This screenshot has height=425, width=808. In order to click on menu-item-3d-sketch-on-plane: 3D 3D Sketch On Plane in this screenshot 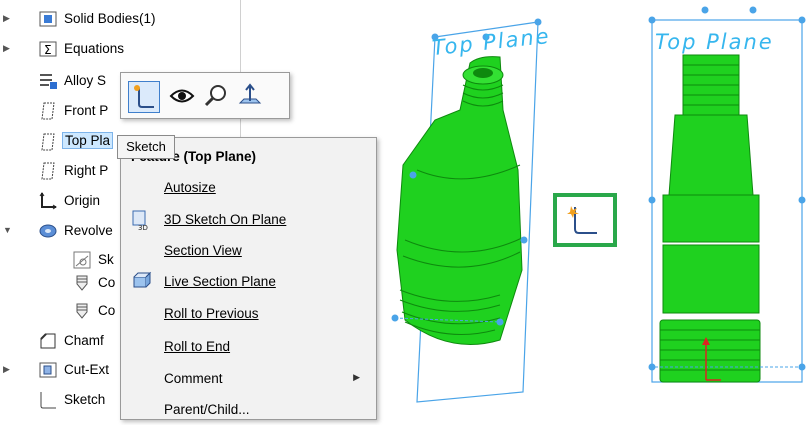, I will do `click(247, 219)`.